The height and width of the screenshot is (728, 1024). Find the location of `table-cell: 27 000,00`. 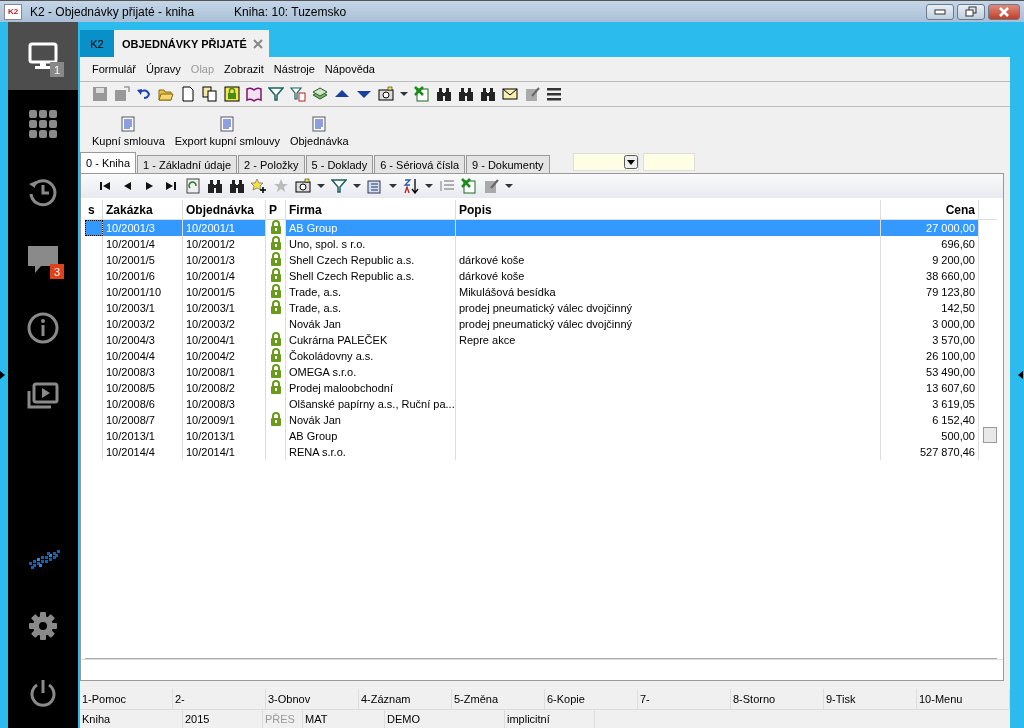

table-cell: 27 000,00 is located at coordinates (930, 228).